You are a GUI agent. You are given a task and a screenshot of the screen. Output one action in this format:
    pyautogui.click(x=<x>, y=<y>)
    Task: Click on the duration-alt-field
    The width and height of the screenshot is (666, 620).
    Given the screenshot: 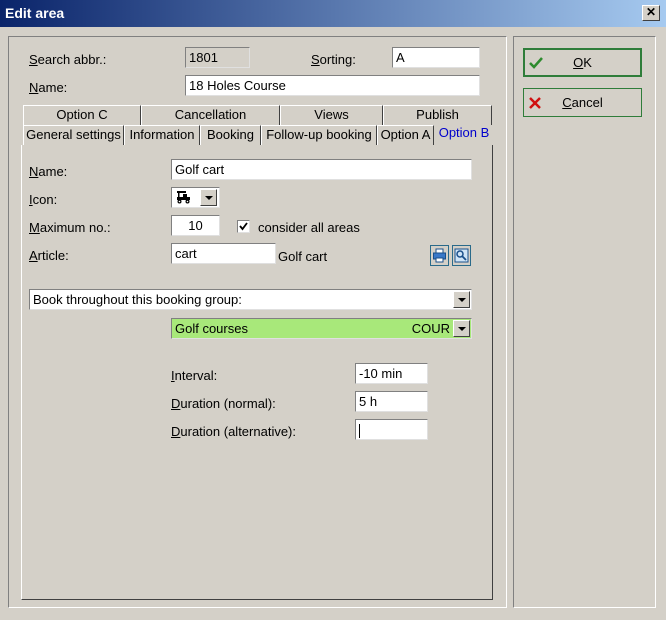 What is the action you would take?
    pyautogui.click(x=391, y=429)
    